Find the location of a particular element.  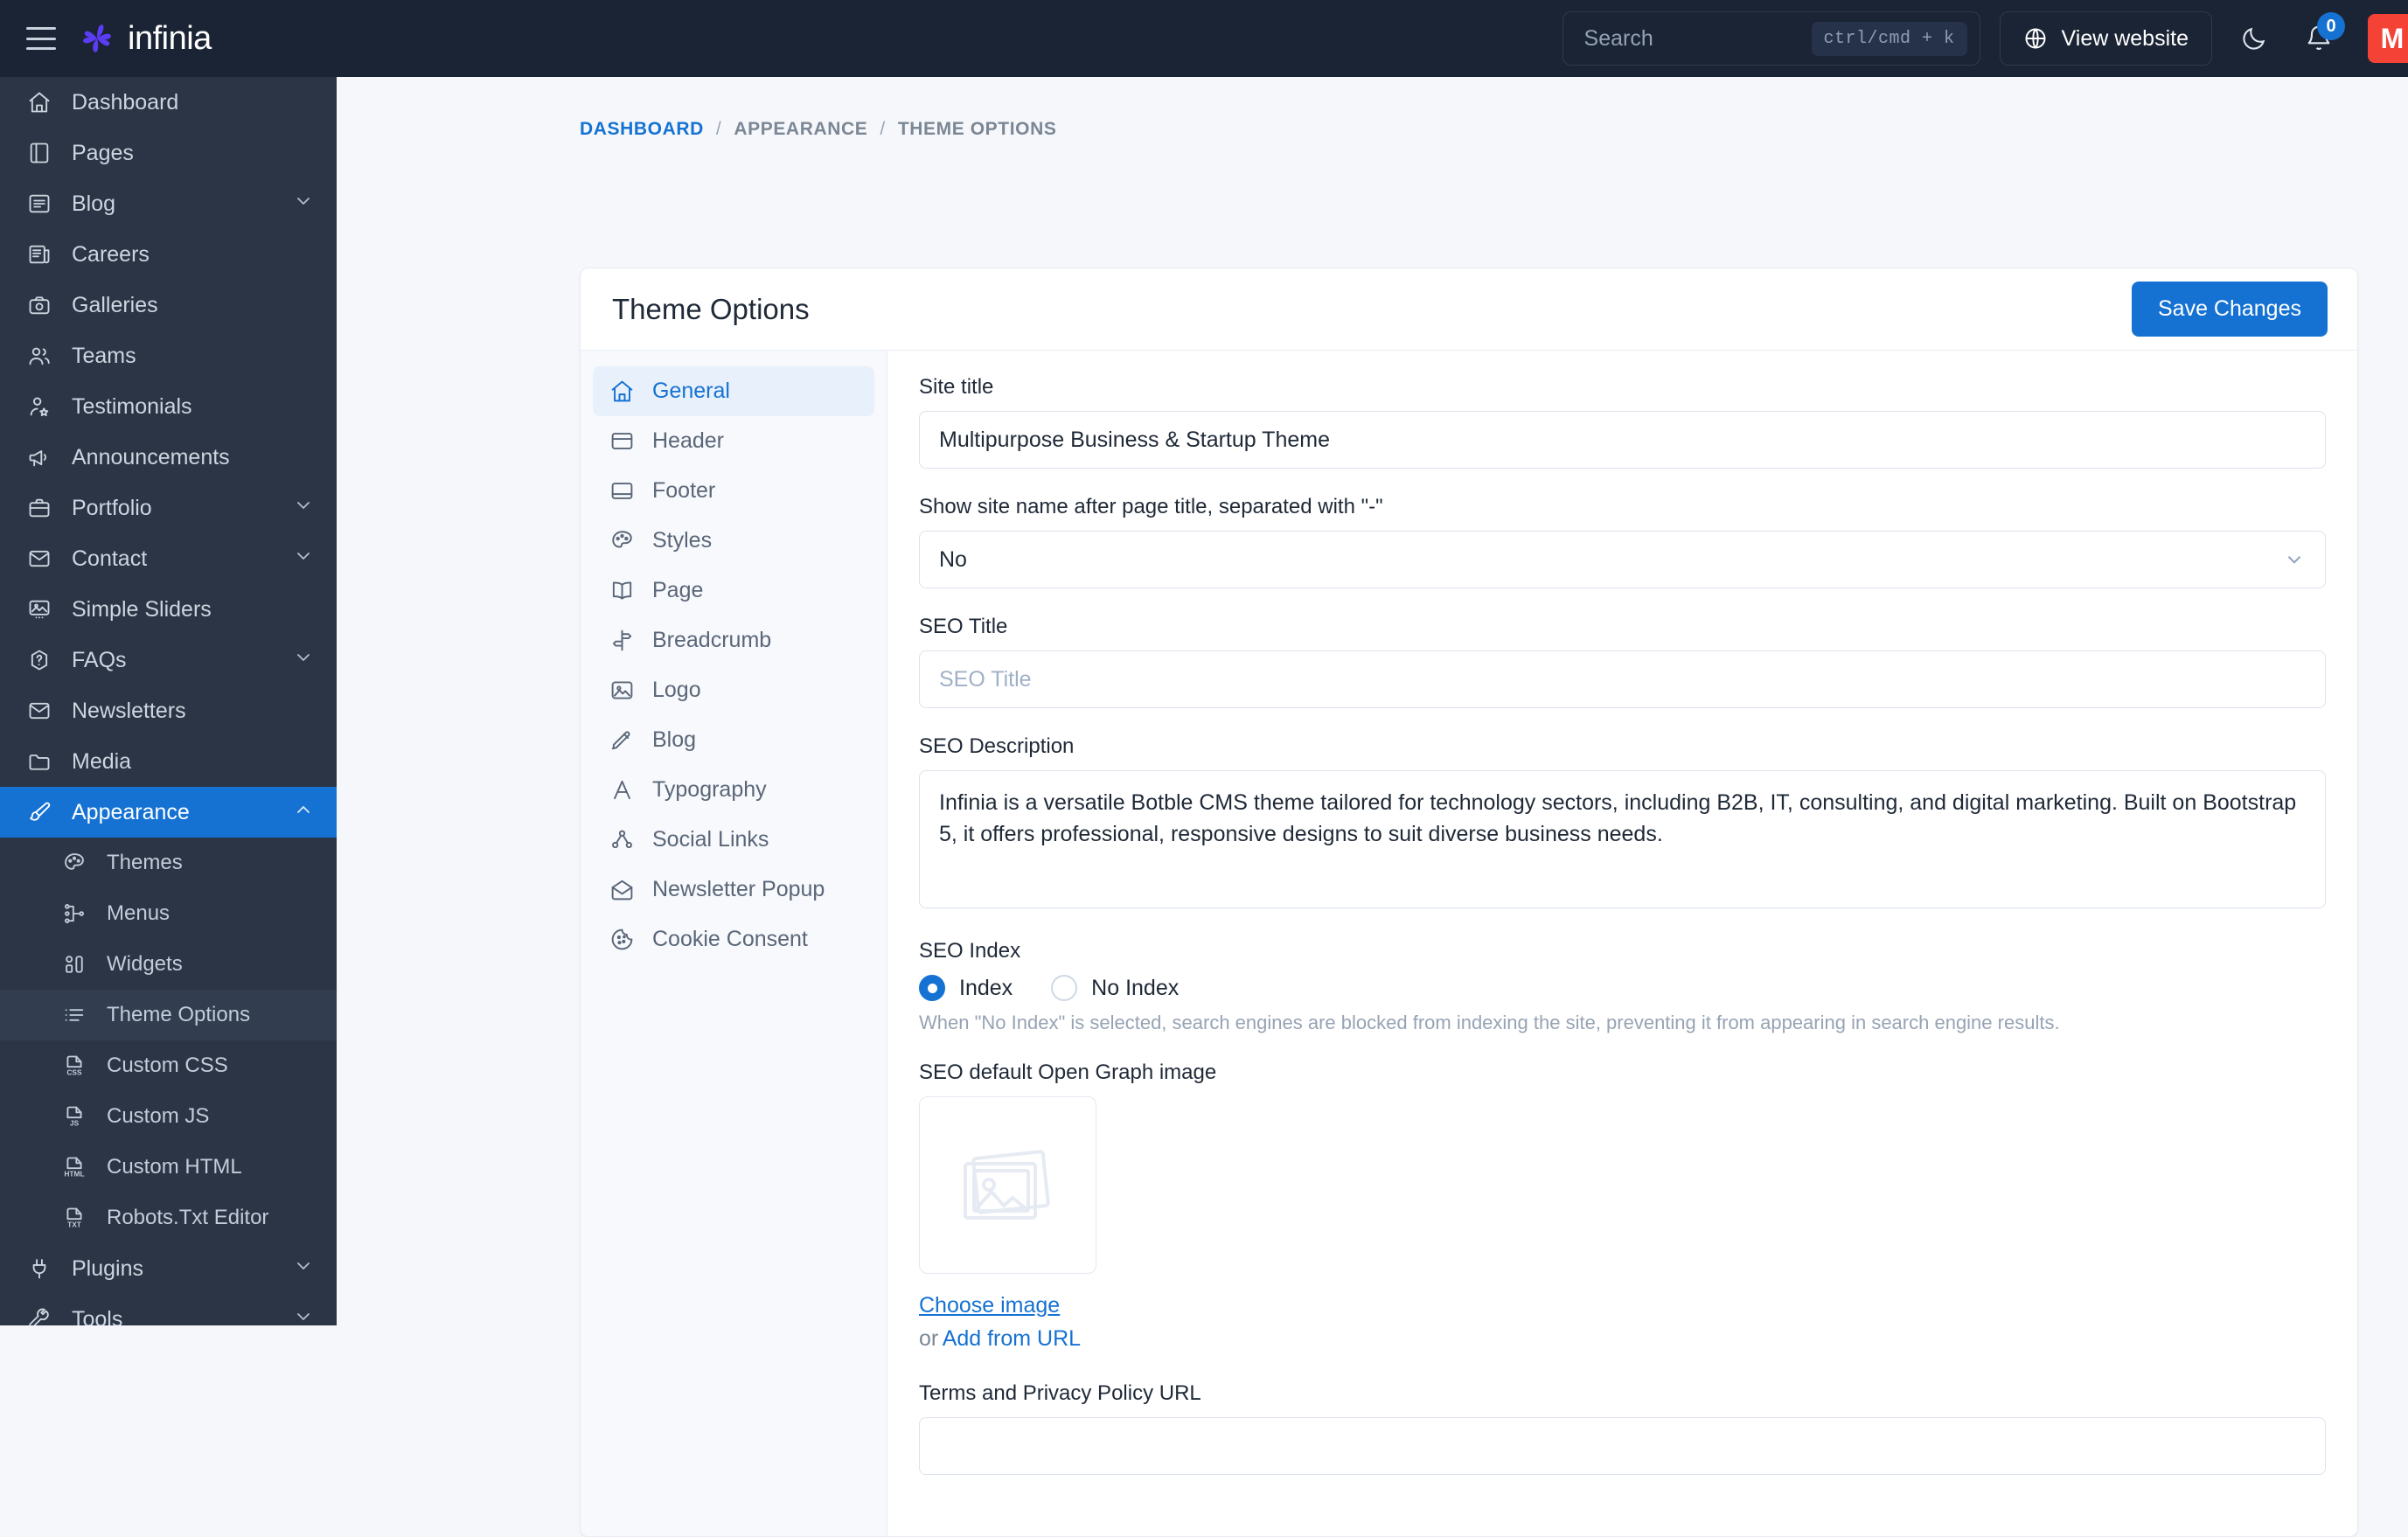

sidebar-item-robots-txt-editor: TXT Robots.Txt Editor is located at coordinates (168, 1218).